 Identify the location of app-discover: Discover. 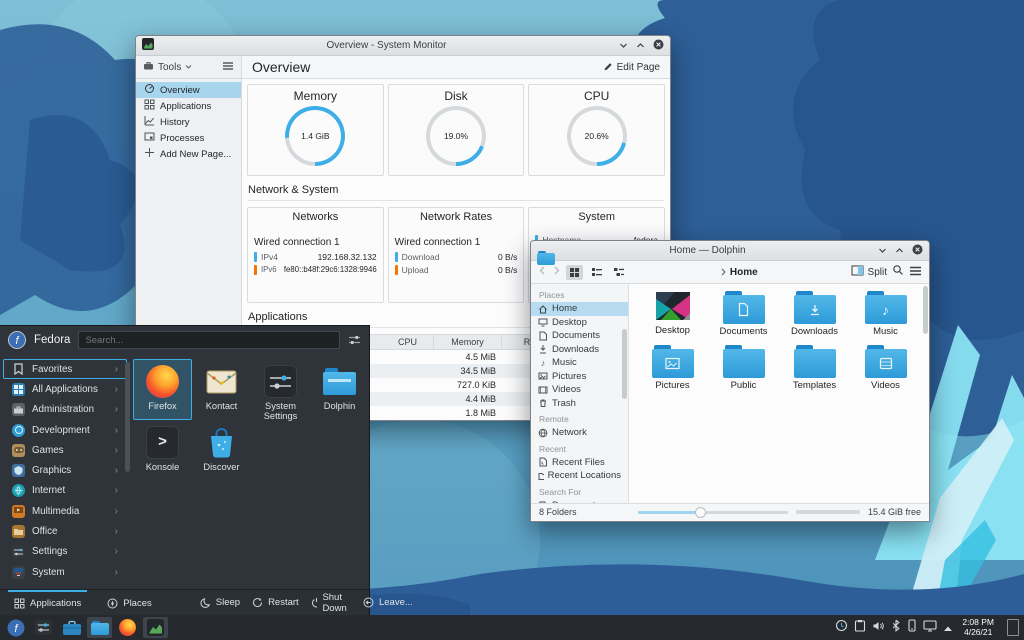
(221, 450).